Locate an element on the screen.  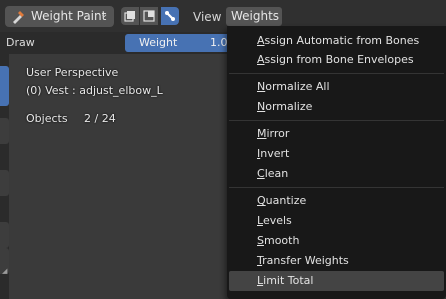
vertex-select-button is located at coordinates (130, 16).